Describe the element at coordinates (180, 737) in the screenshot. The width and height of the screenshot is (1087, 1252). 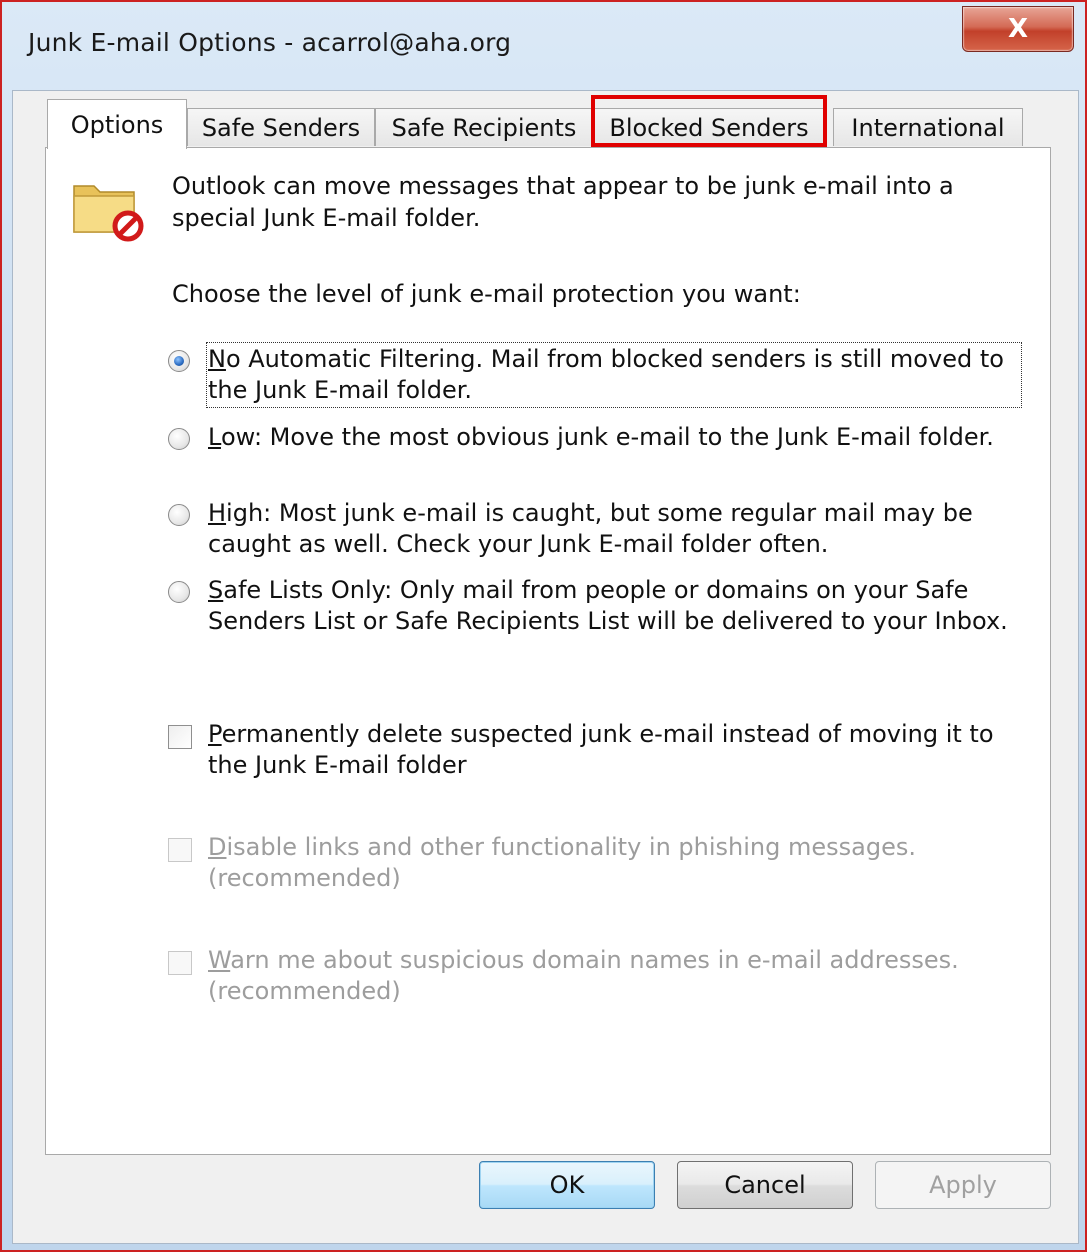
I see `permanently-delete-checkbox` at that location.